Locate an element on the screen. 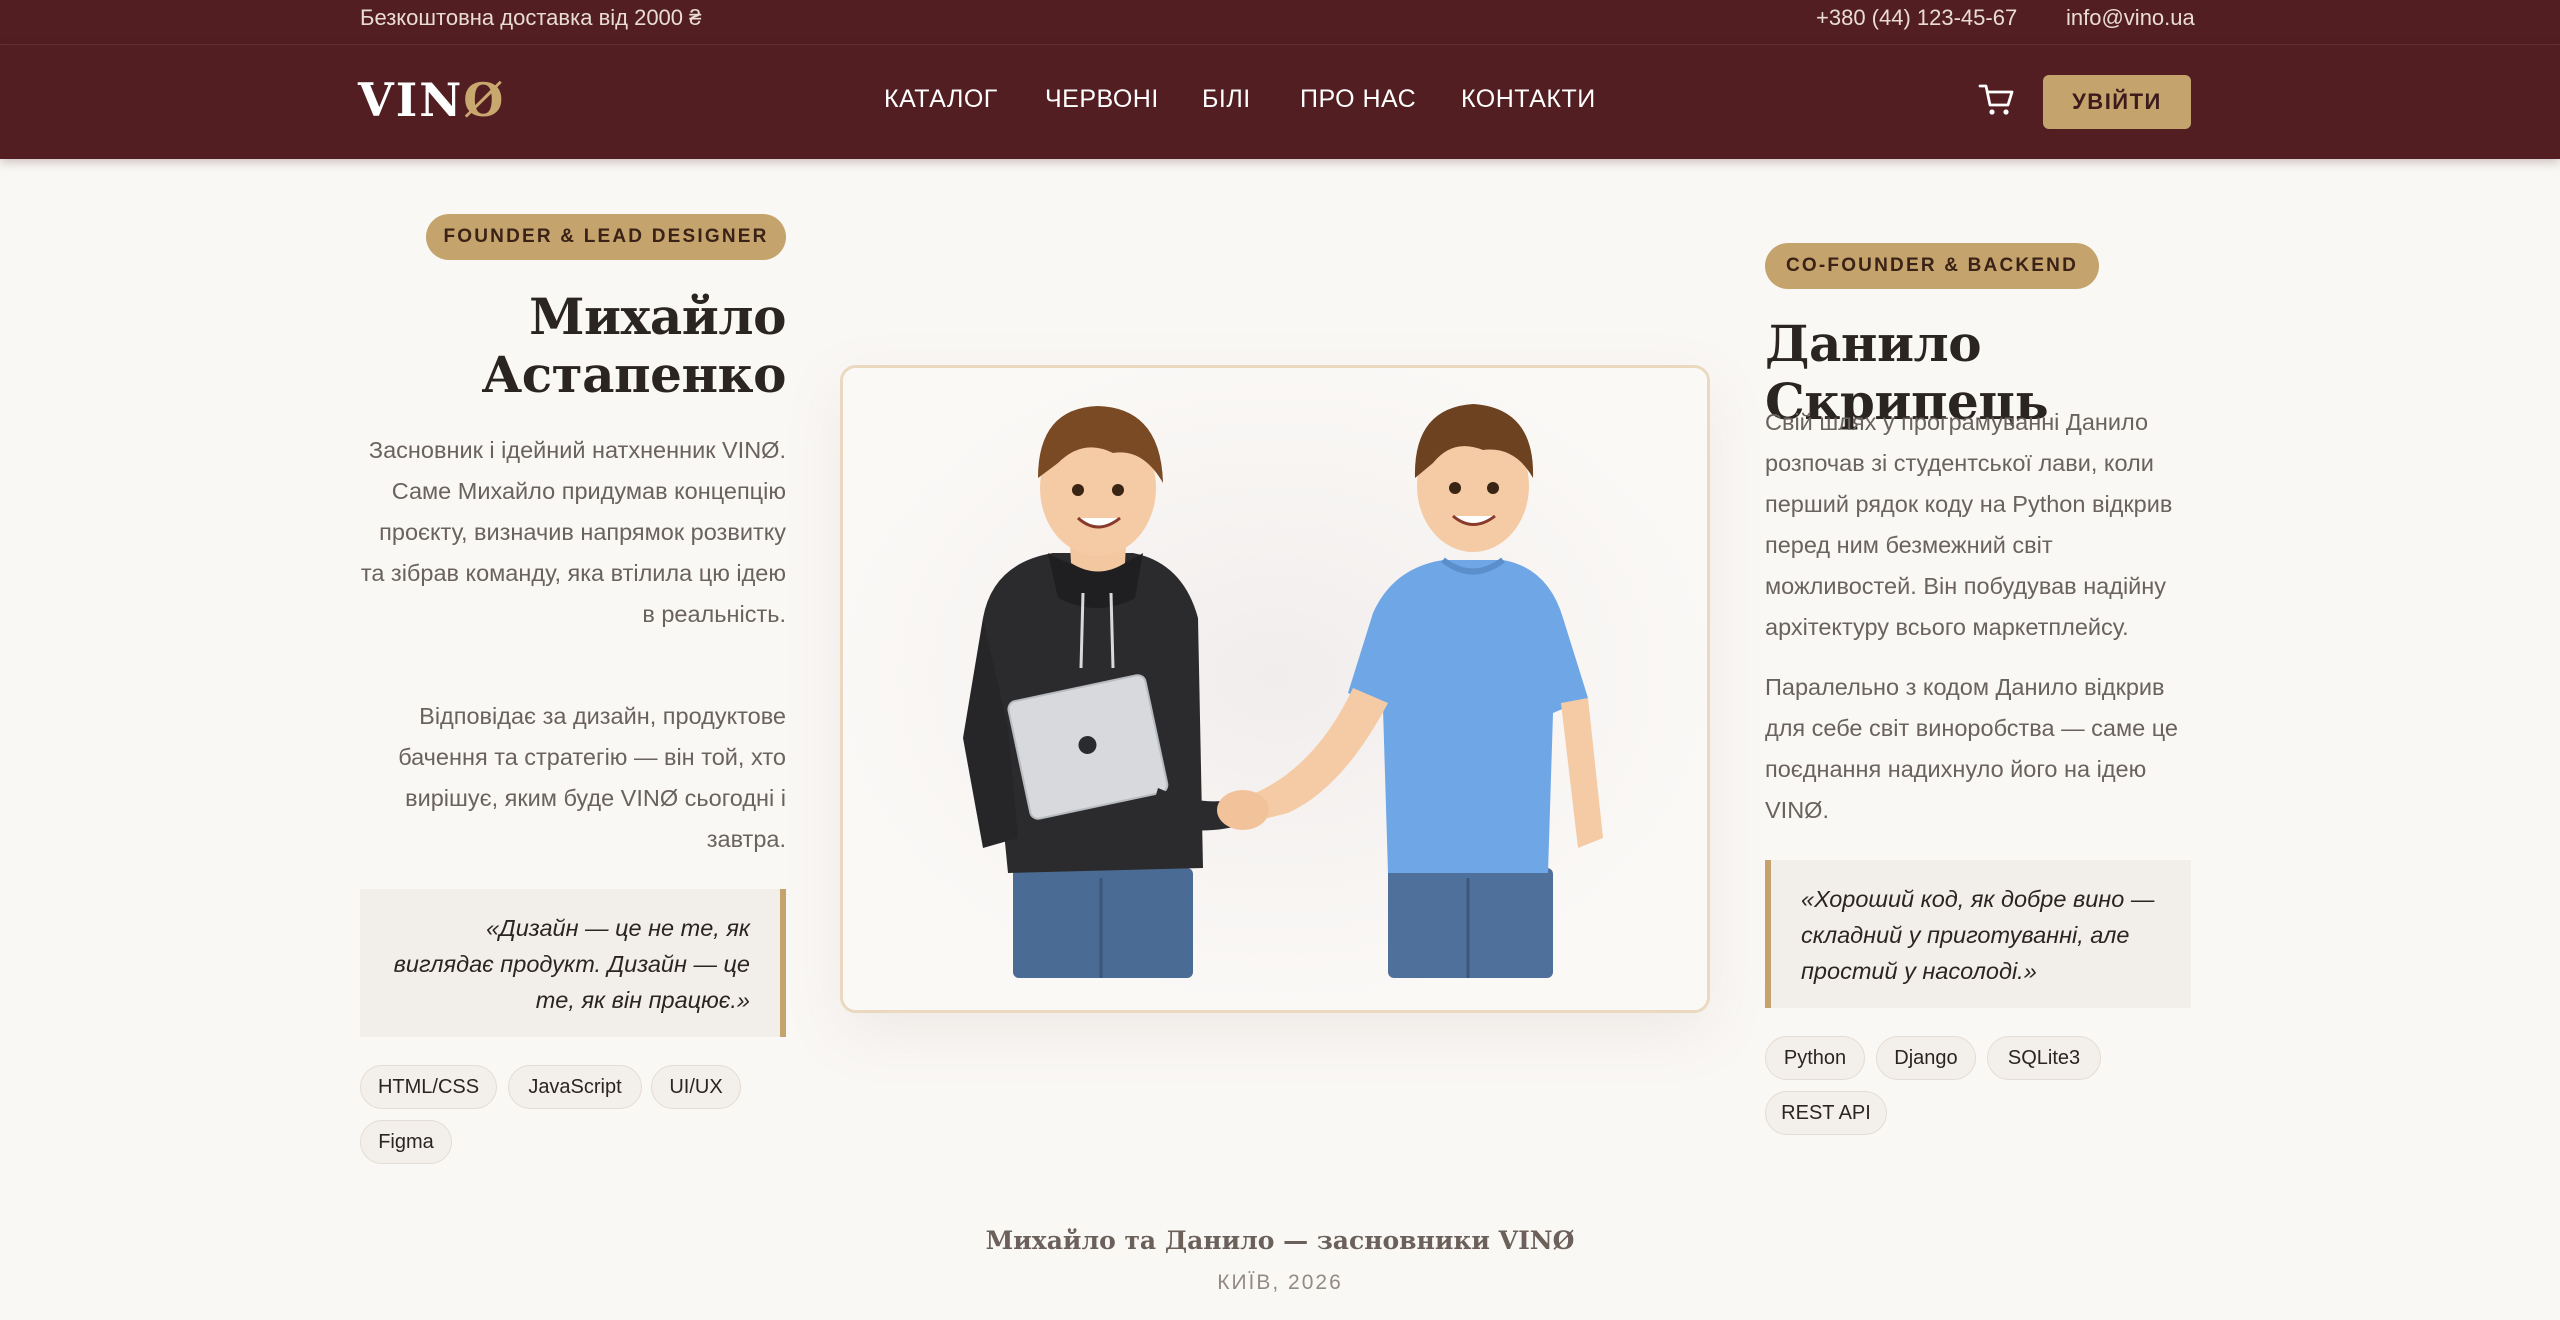  email-link: info@vino.ua is located at coordinates (2130, 18).